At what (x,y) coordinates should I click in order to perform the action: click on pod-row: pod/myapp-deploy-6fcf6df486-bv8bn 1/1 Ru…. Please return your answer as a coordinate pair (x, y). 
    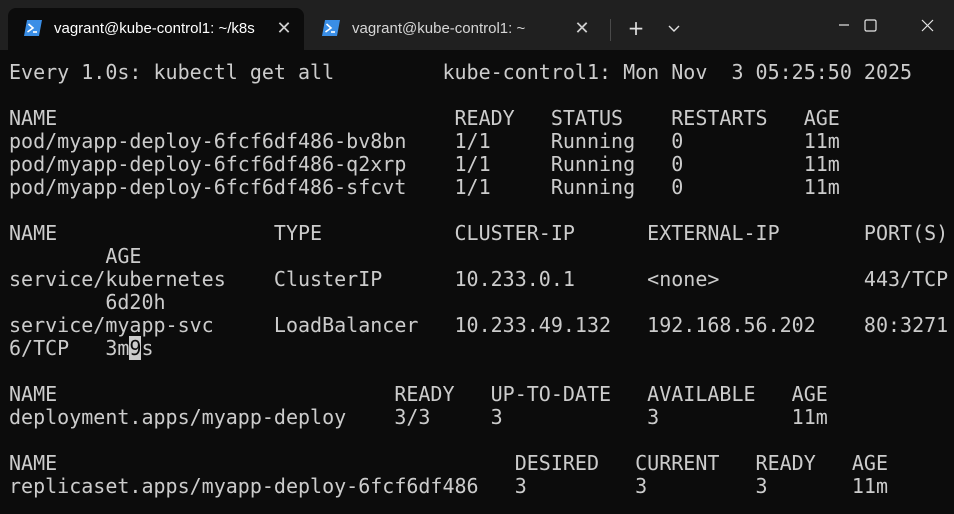
    Looking at the image, I should click on (424, 141).